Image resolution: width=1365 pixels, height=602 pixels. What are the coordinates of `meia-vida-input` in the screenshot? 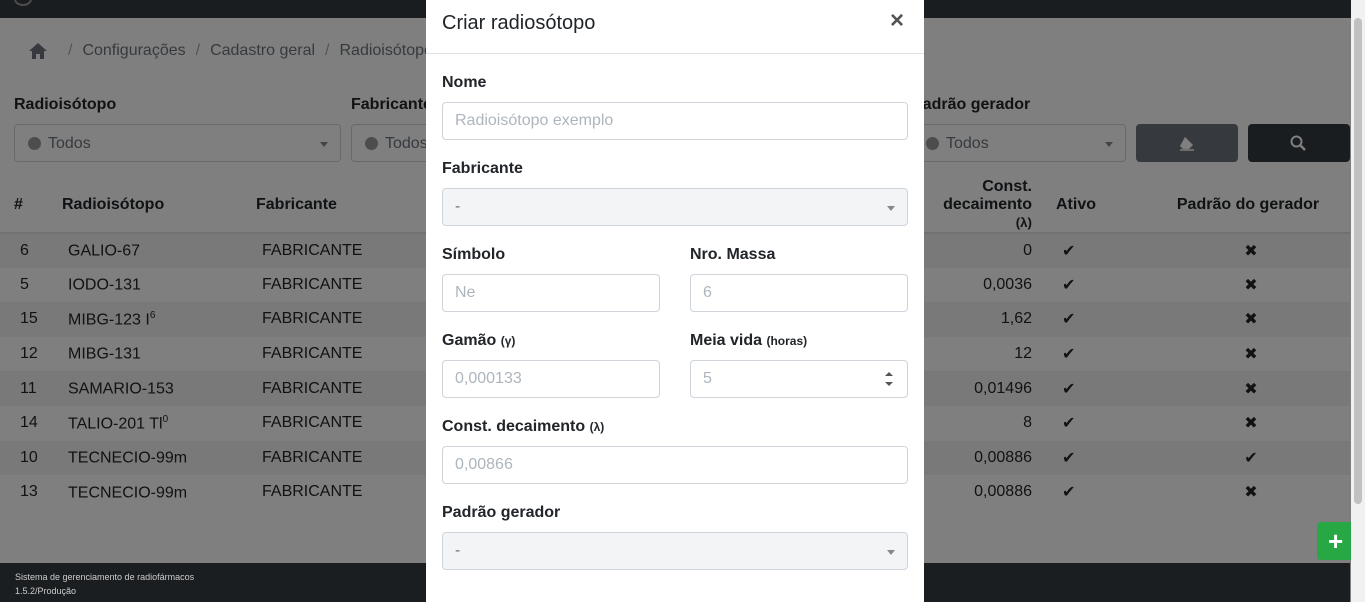 It's located at (799, 379).